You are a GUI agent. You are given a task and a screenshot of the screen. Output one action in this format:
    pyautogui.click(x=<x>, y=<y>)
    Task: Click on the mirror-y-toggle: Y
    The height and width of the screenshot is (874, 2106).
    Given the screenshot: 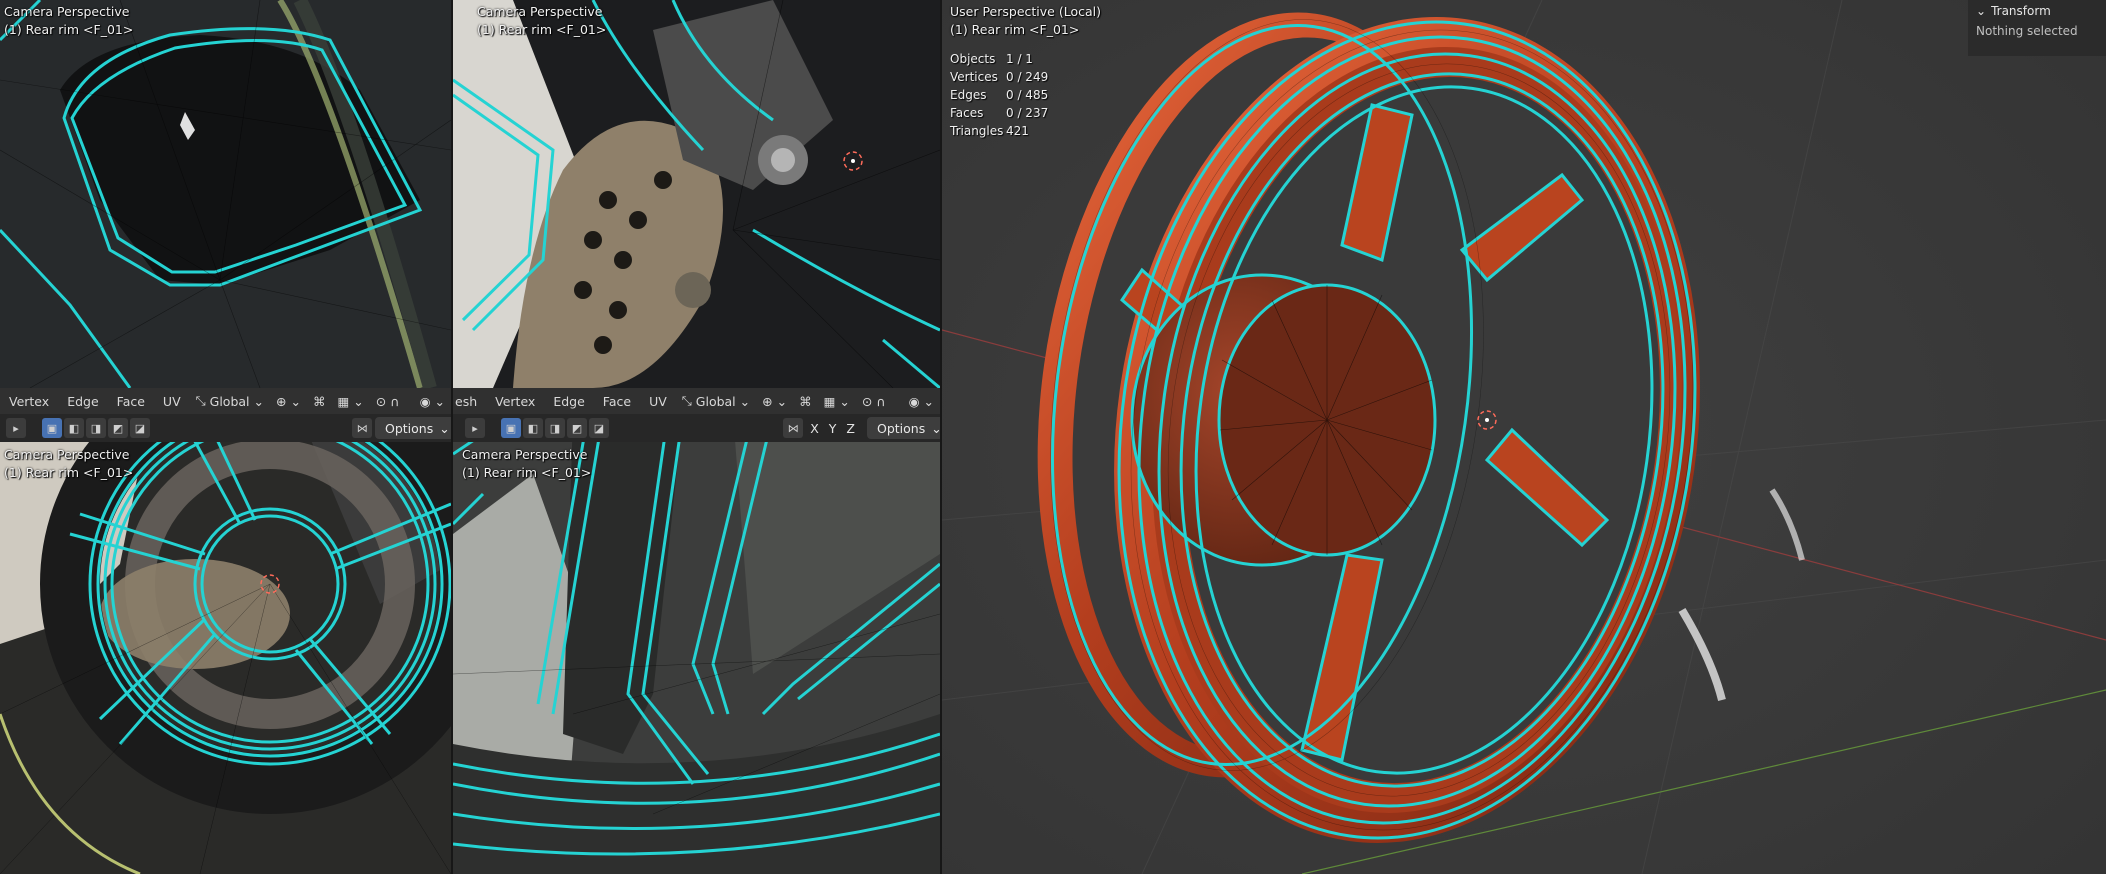 What is the action you would take?
    pyautogui.click(x=833, y=428)
    